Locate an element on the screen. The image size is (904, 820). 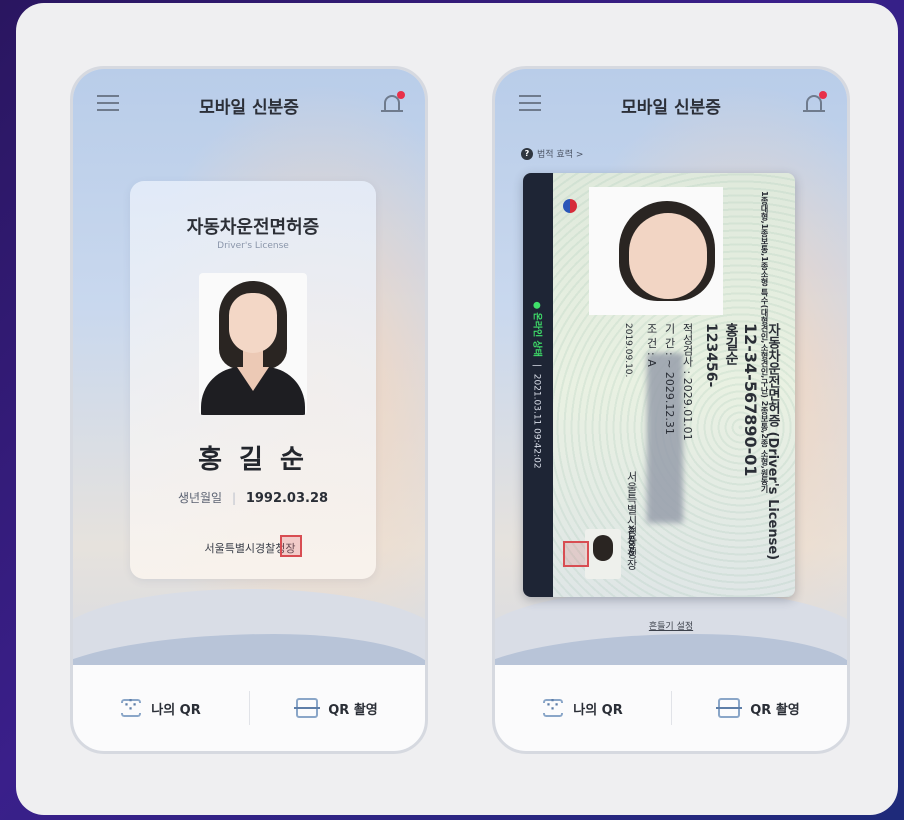
license-header: 자동차운전면허증 (Driver's License) is located at coordinates (772, 442).